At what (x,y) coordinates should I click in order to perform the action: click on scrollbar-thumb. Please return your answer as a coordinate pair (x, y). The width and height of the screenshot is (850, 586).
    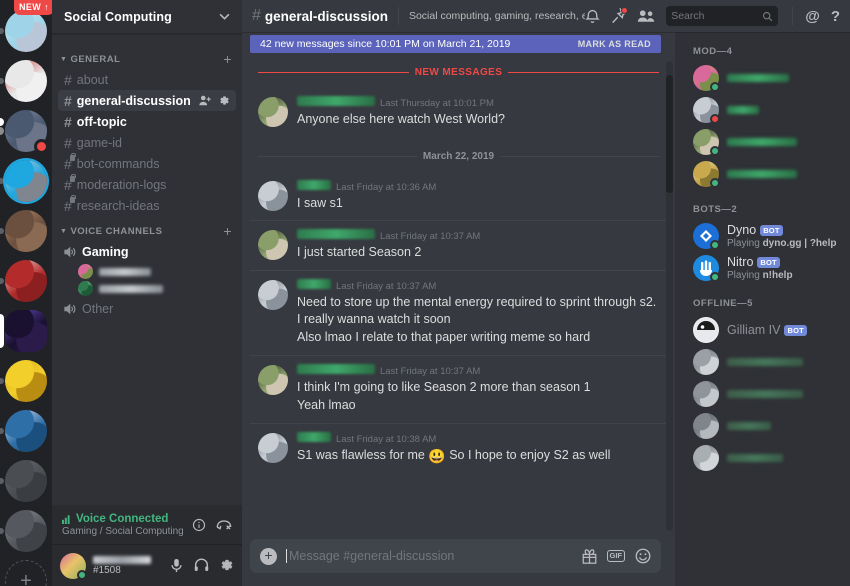
    Looking at the image, I should click on (669, 134).